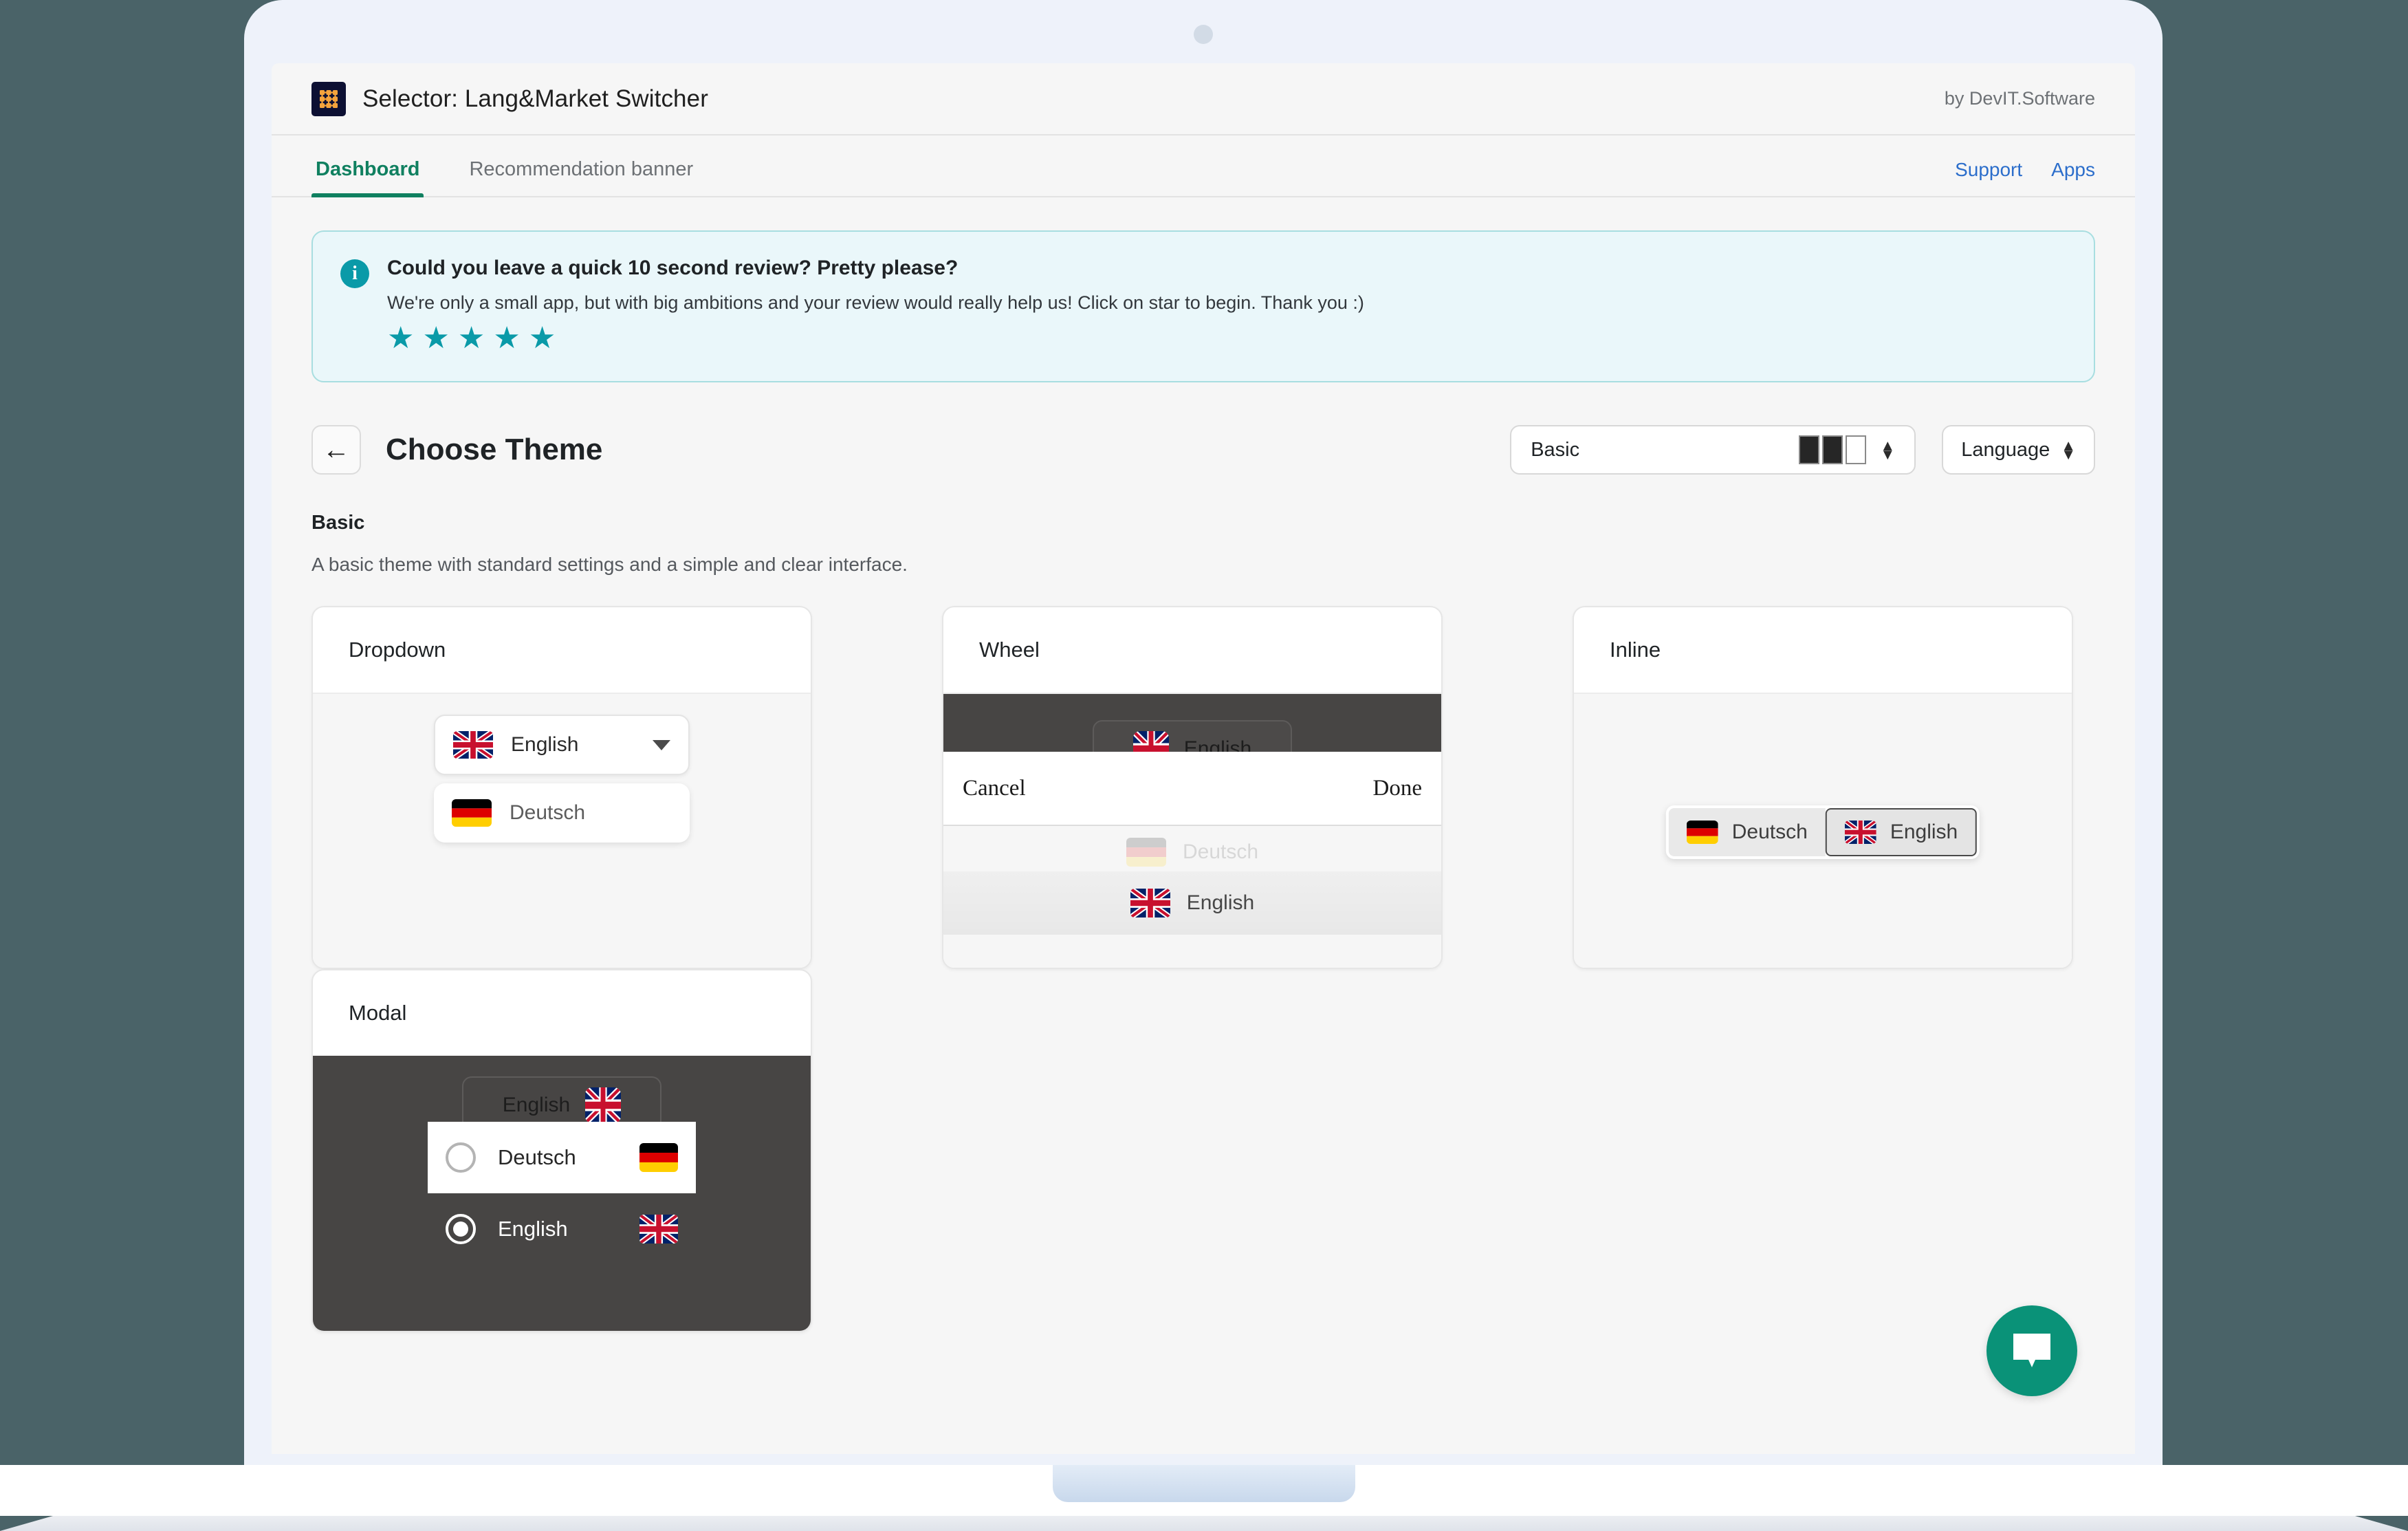 The image size is (2408, 1531). I want to click on theme-select-value: Basic, so click(1556, 450).